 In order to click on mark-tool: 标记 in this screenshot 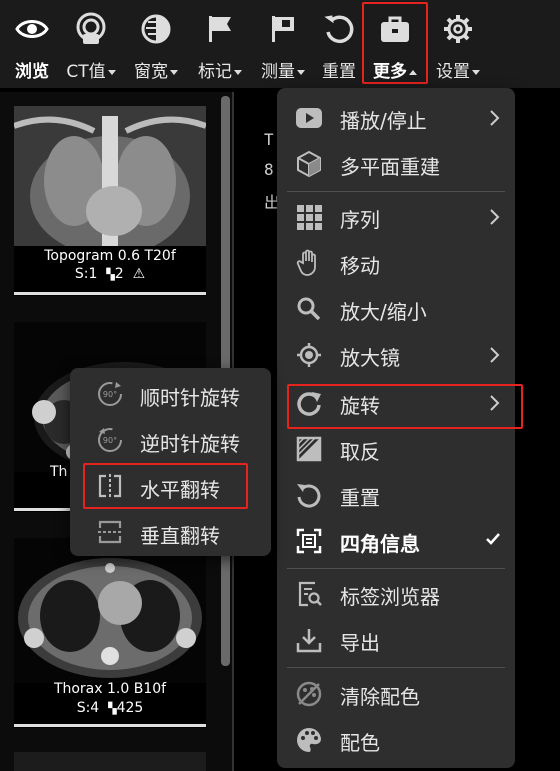, I will do `click(220, 44)`.